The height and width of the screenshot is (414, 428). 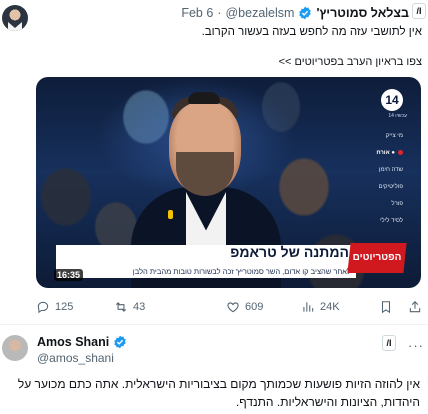 I want to click on more-options-icon: ···, so click(x=416, y=345).